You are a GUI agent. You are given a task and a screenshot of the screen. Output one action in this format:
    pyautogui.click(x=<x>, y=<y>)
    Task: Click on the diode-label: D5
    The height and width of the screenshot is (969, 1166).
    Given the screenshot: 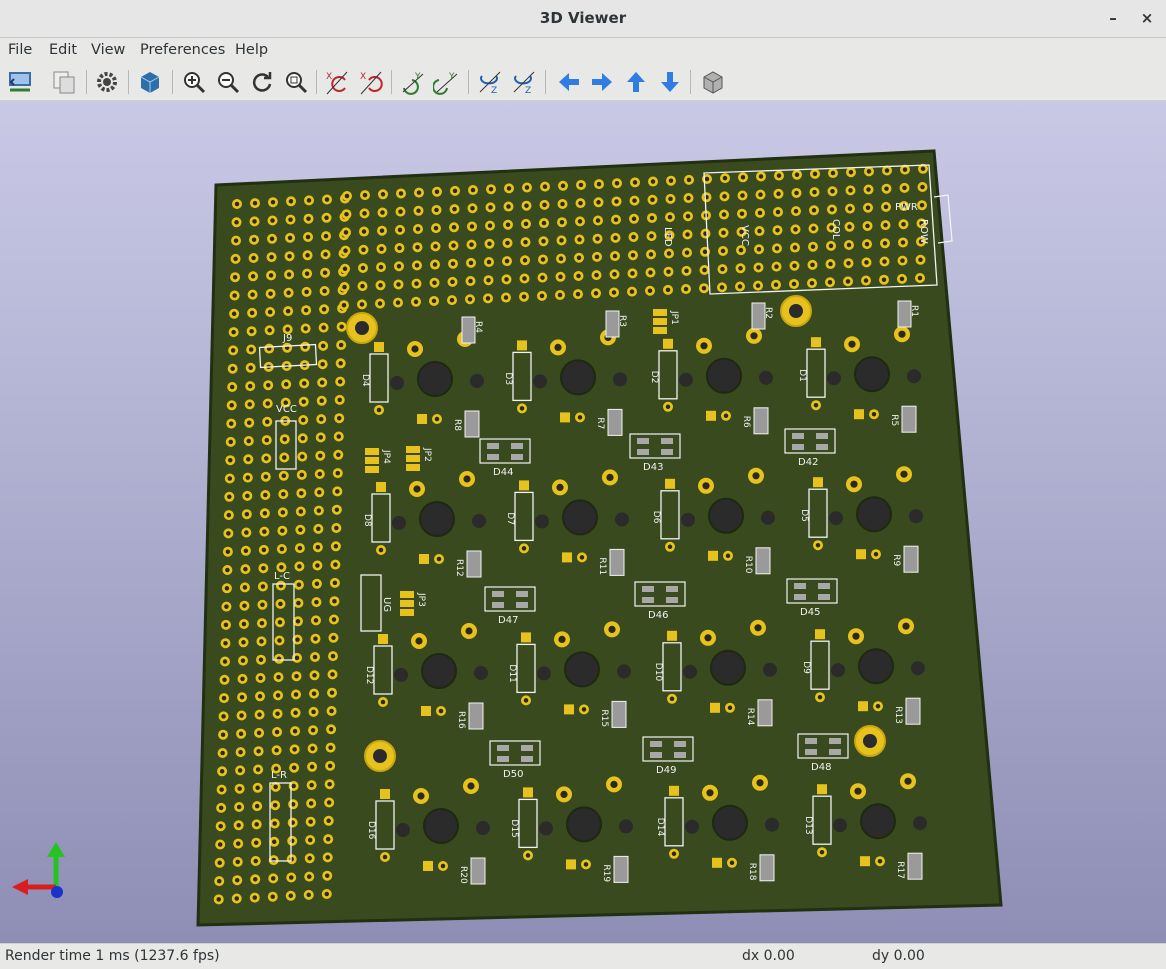 What is the action you would take?
    pyautogui.click(x=804, y=515)
    